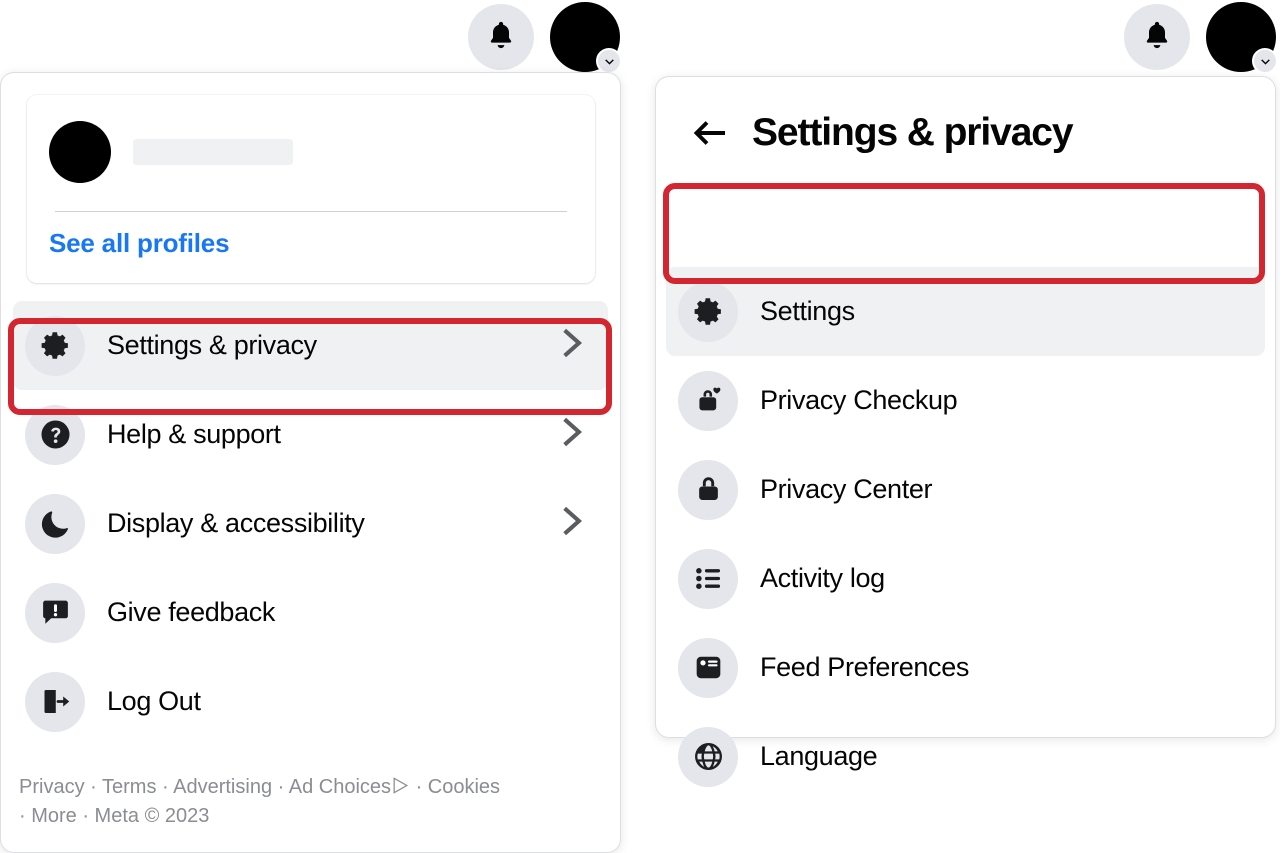 This screenshot has width=1280, height=853. I want to click on menu-item-label: Activity log, so click(822, 578).